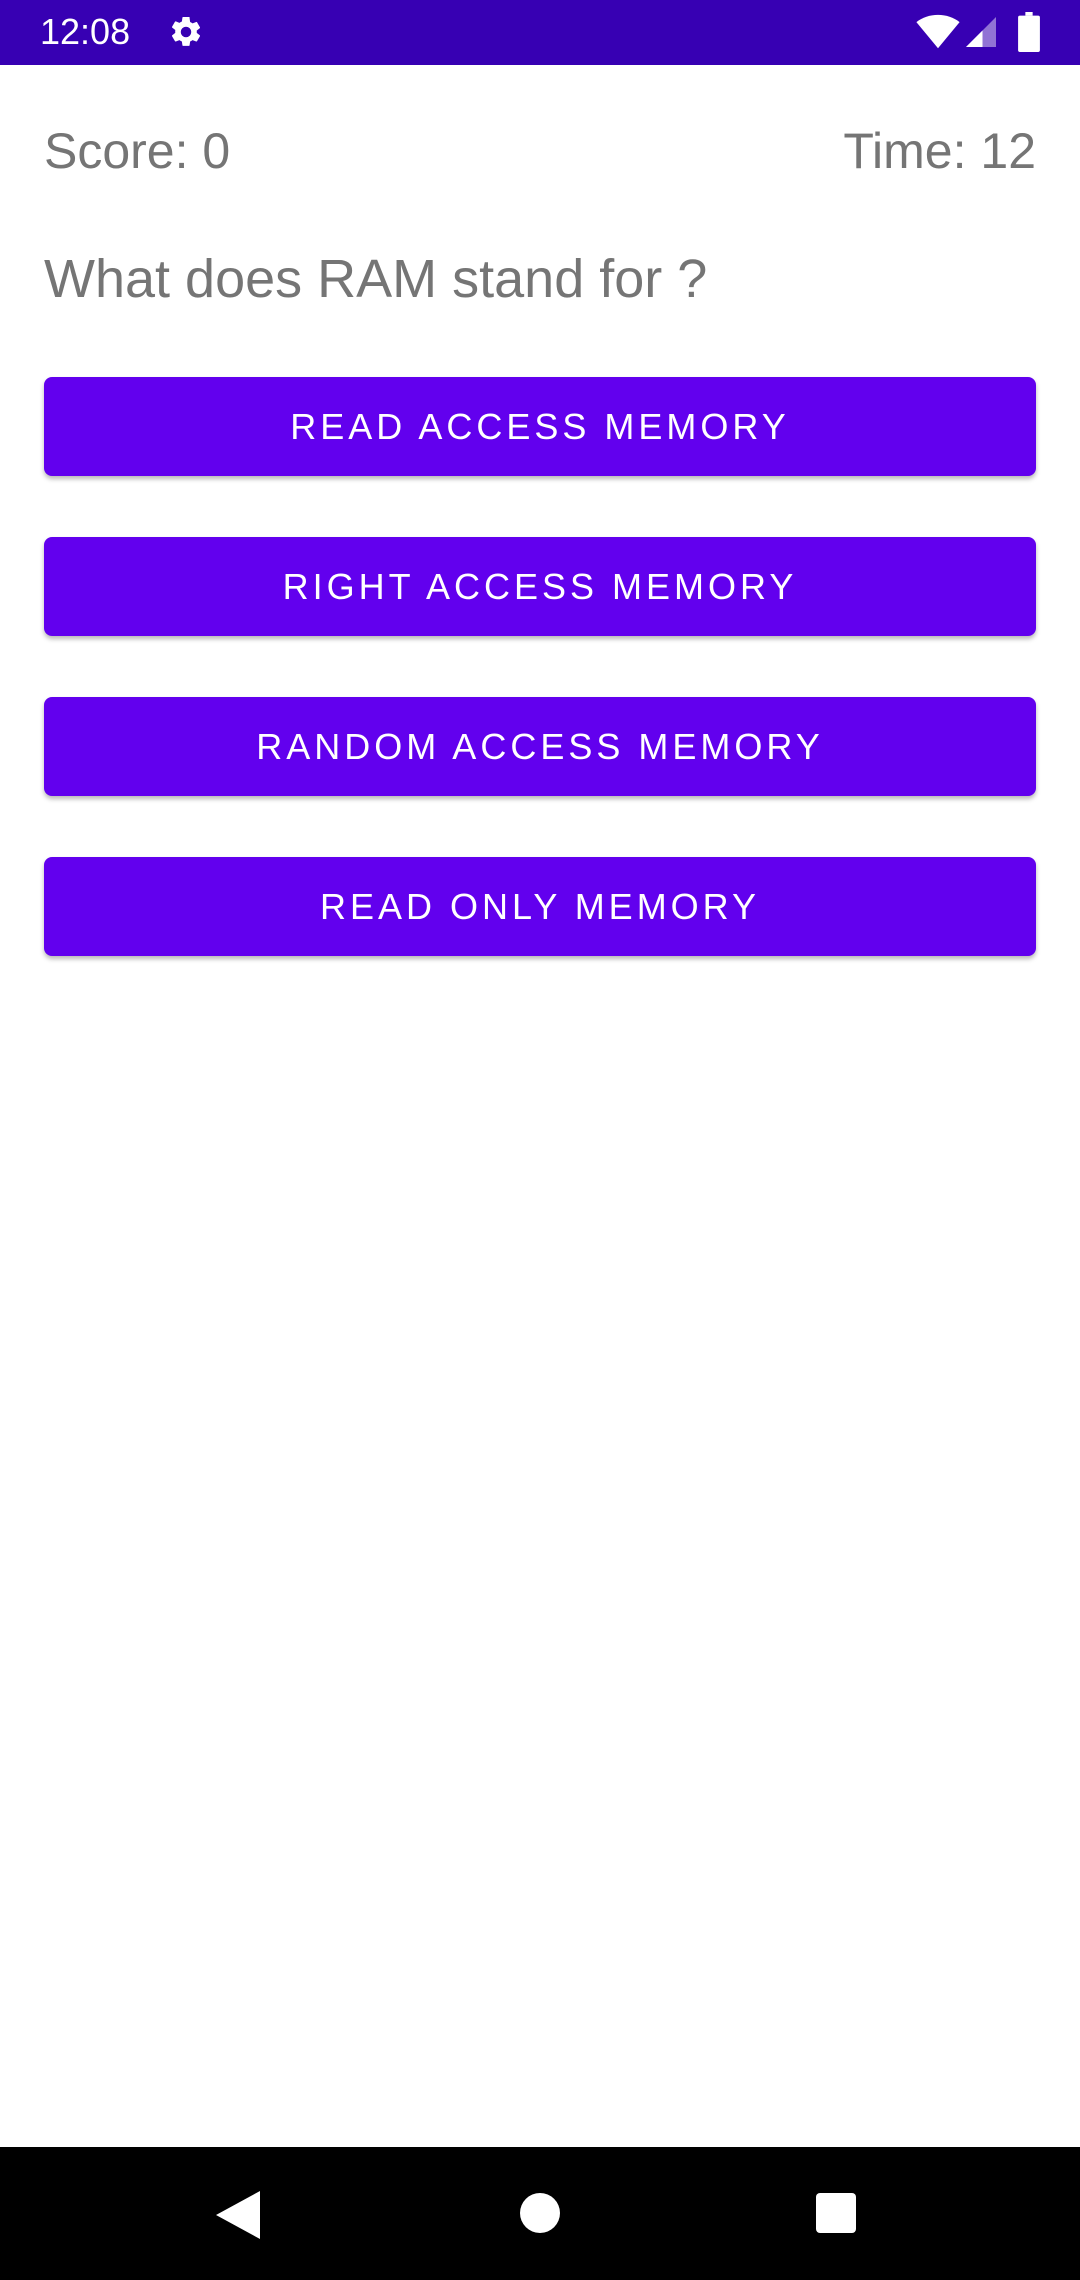 This screenshot has height=2280, width=1080. Describe the element at coordinates (85, 31) in the screenshot. I see `status-time: 12:08` at that location.